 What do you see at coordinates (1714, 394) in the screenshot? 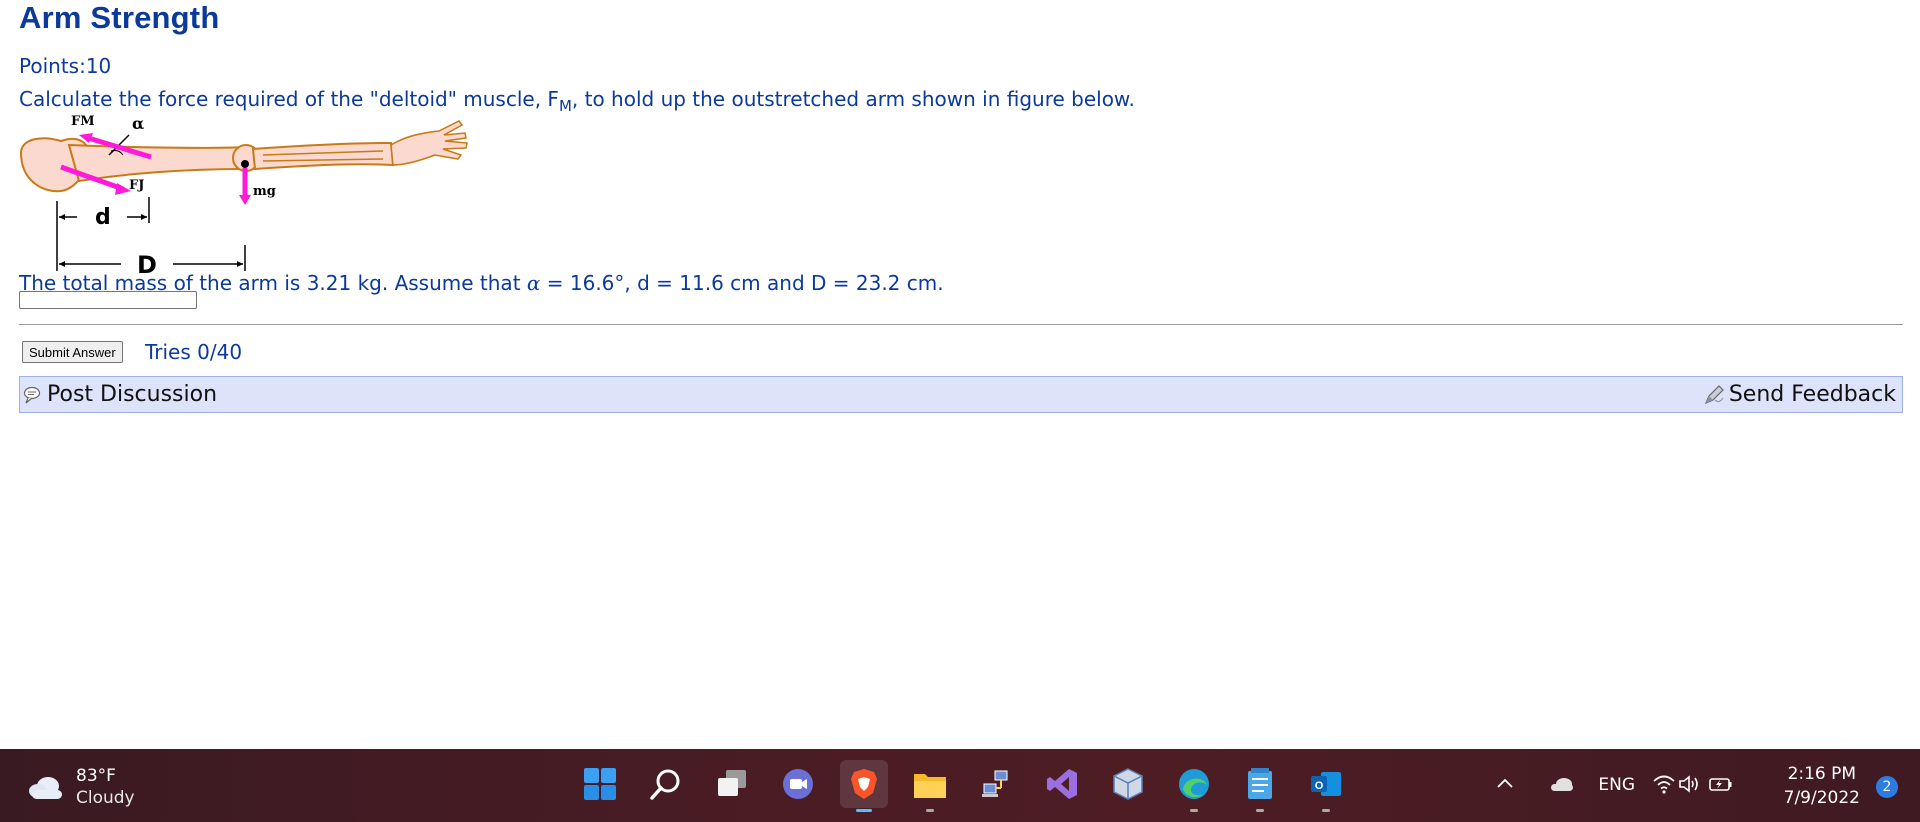
I see `feedback-pencil-icon` at bounding box center [1714, 394].